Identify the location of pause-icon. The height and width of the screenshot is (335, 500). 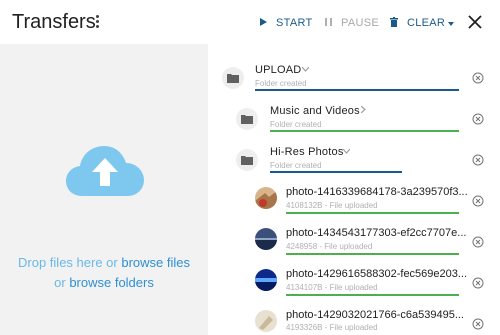
(328, 23).